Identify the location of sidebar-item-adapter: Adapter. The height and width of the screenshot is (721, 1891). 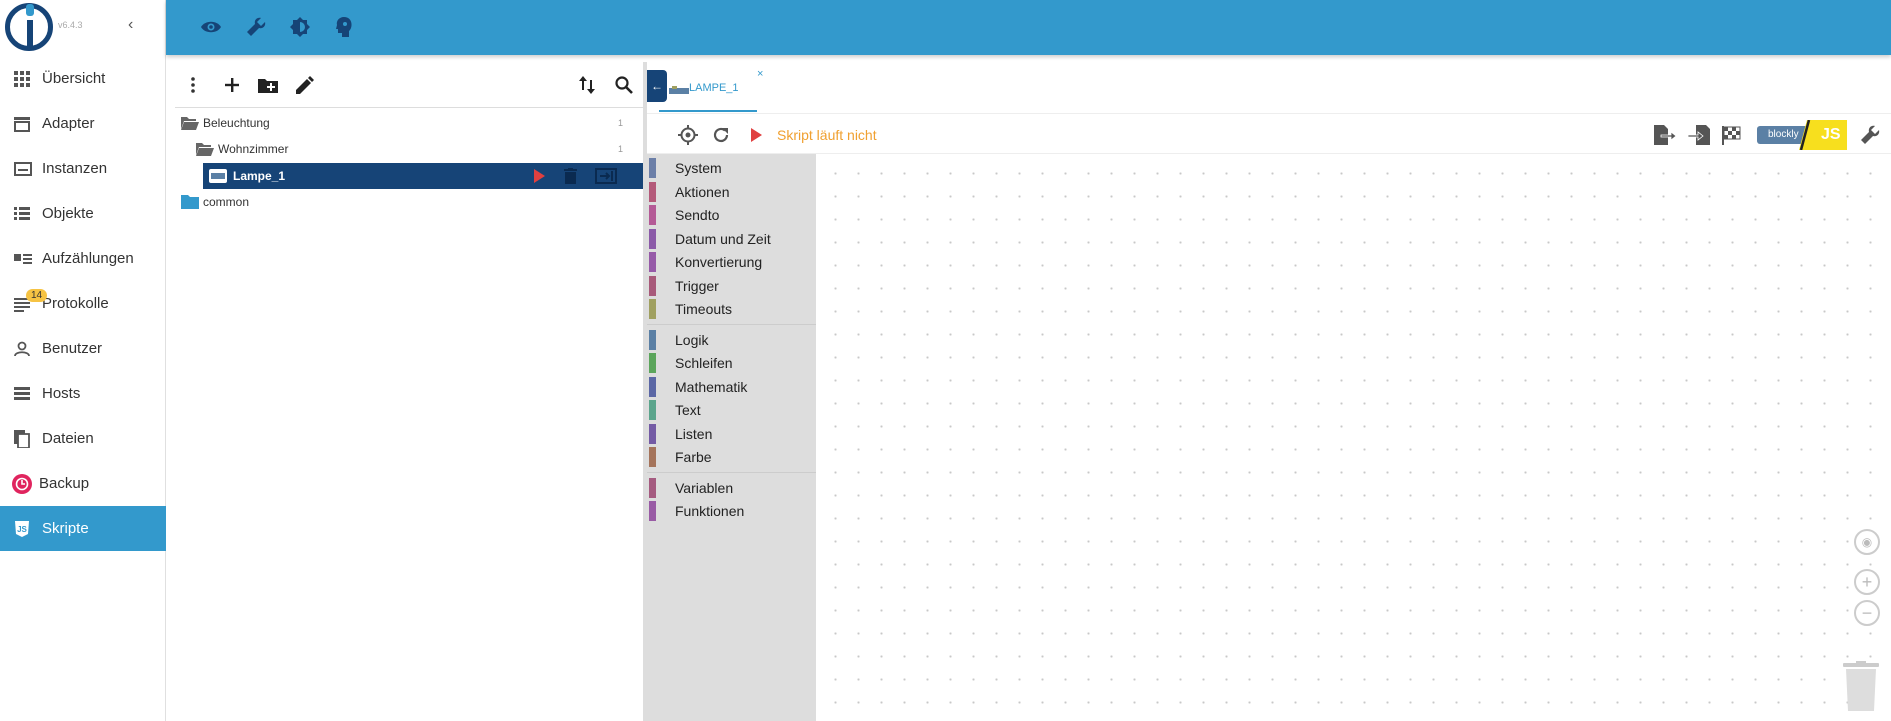
(83, 123).